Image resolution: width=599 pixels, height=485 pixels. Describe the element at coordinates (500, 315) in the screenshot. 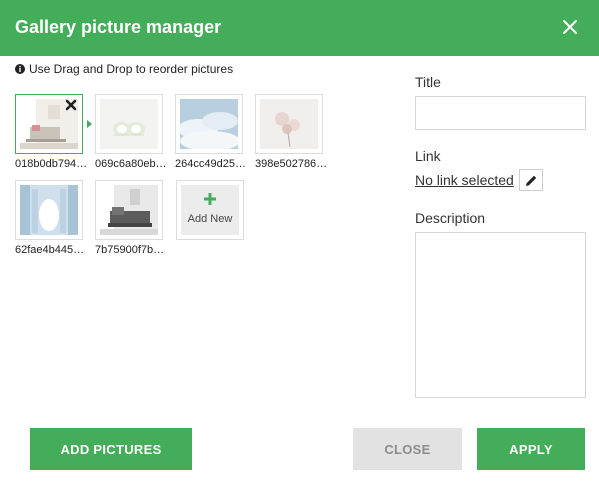

I see `description-textarea` at that location.